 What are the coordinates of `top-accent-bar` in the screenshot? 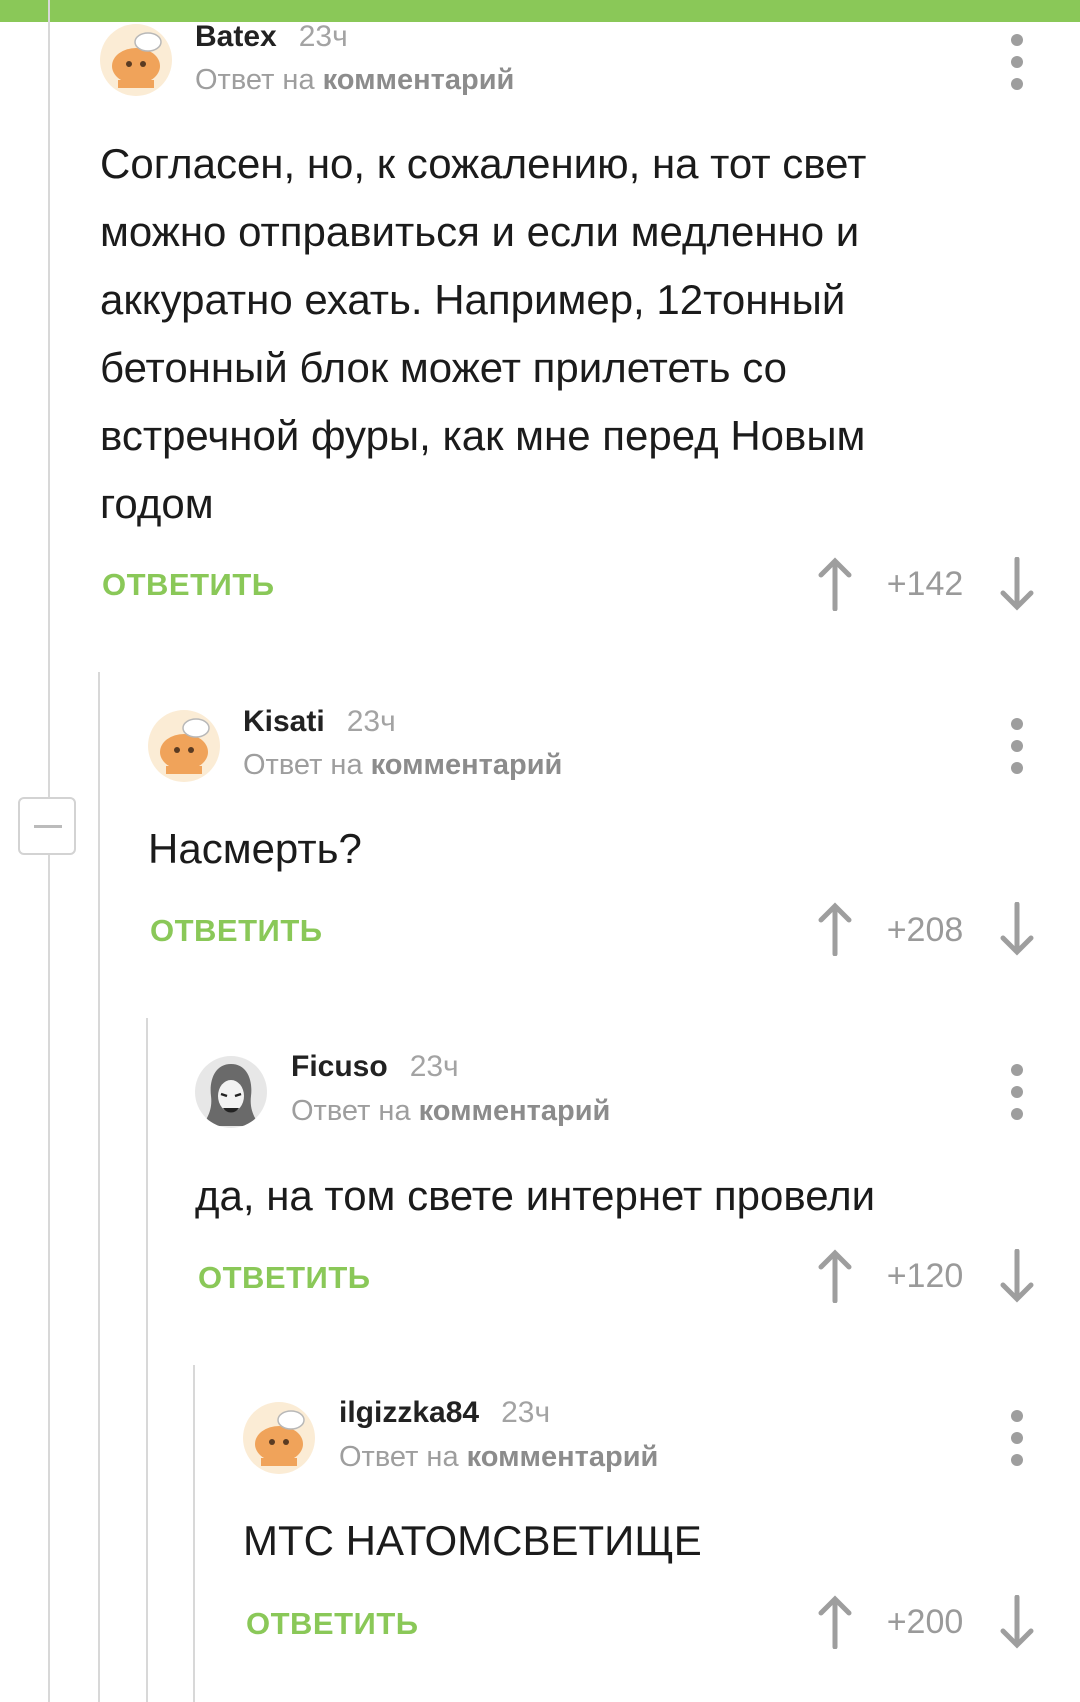 It's located at (540, 11).